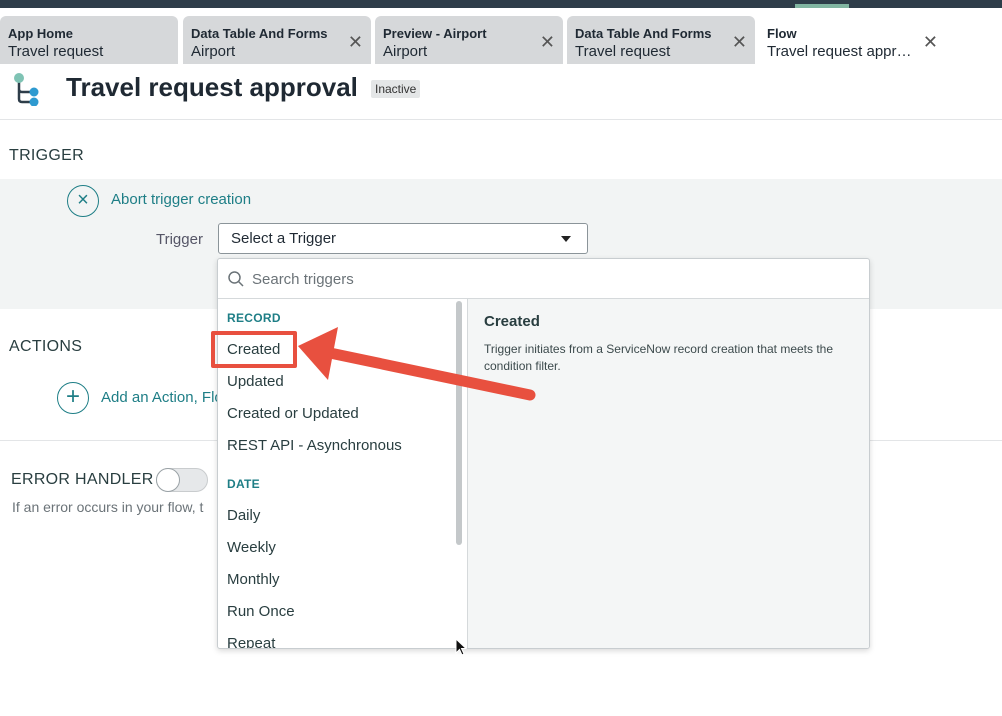  Describe the element at coordinates (26, 89) in the screenshot. I see `flow-icon` at that location.